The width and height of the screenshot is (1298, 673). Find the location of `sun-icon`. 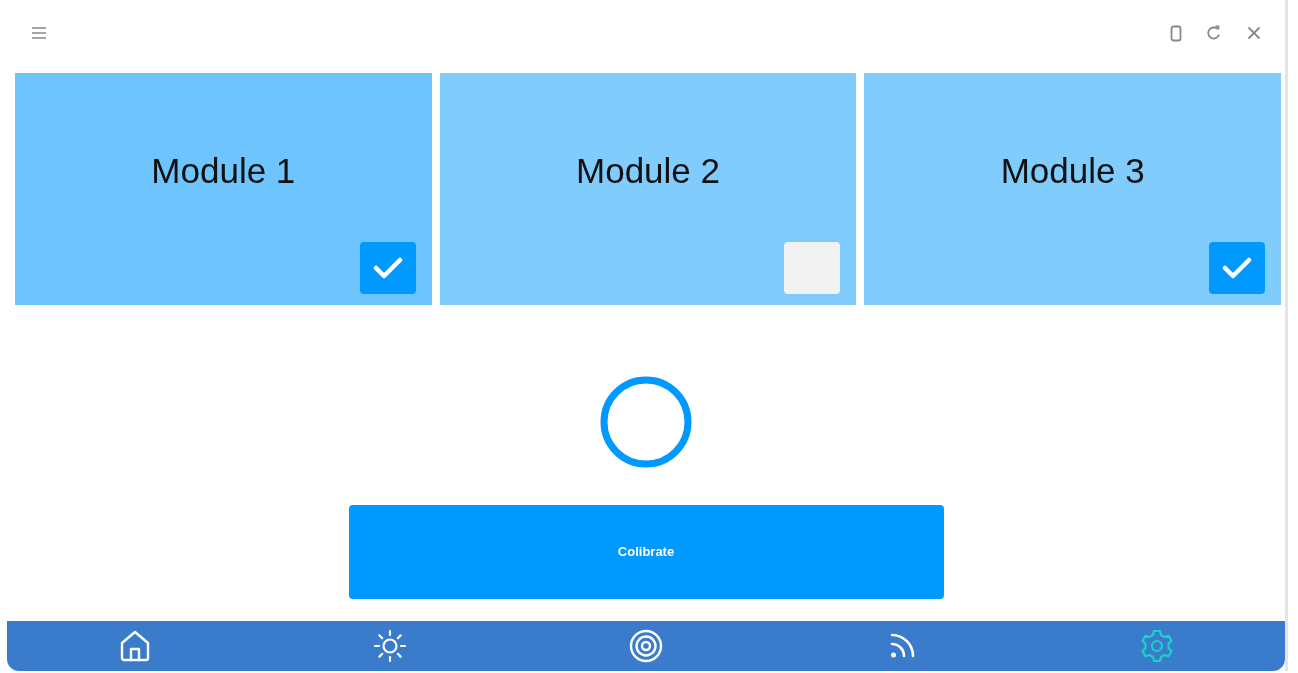

sun-icon is located at coordinates (390, 646).